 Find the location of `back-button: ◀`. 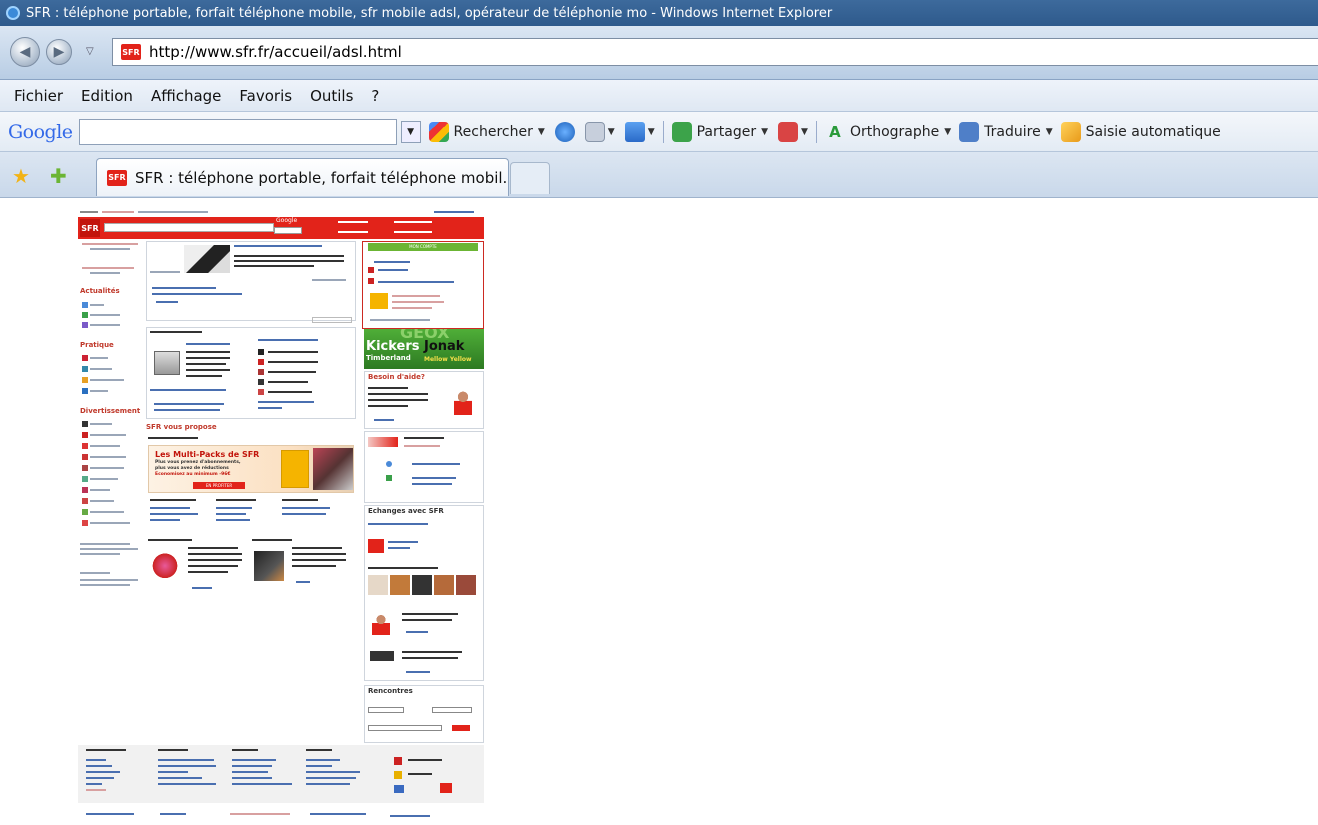

back-button: ◀ is located at coordinates (25, 52).